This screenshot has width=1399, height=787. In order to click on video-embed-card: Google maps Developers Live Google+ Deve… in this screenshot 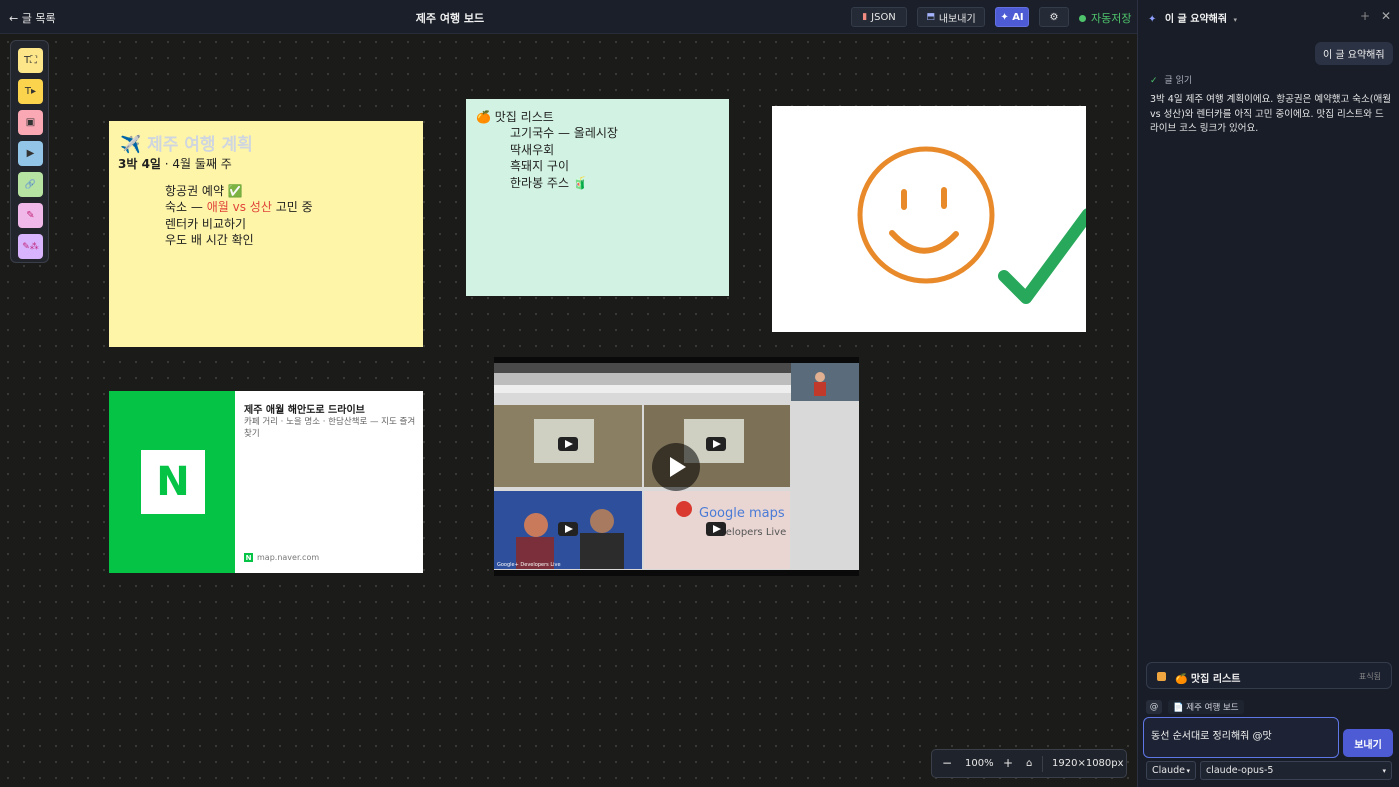, I will do `click(676, 466)`.